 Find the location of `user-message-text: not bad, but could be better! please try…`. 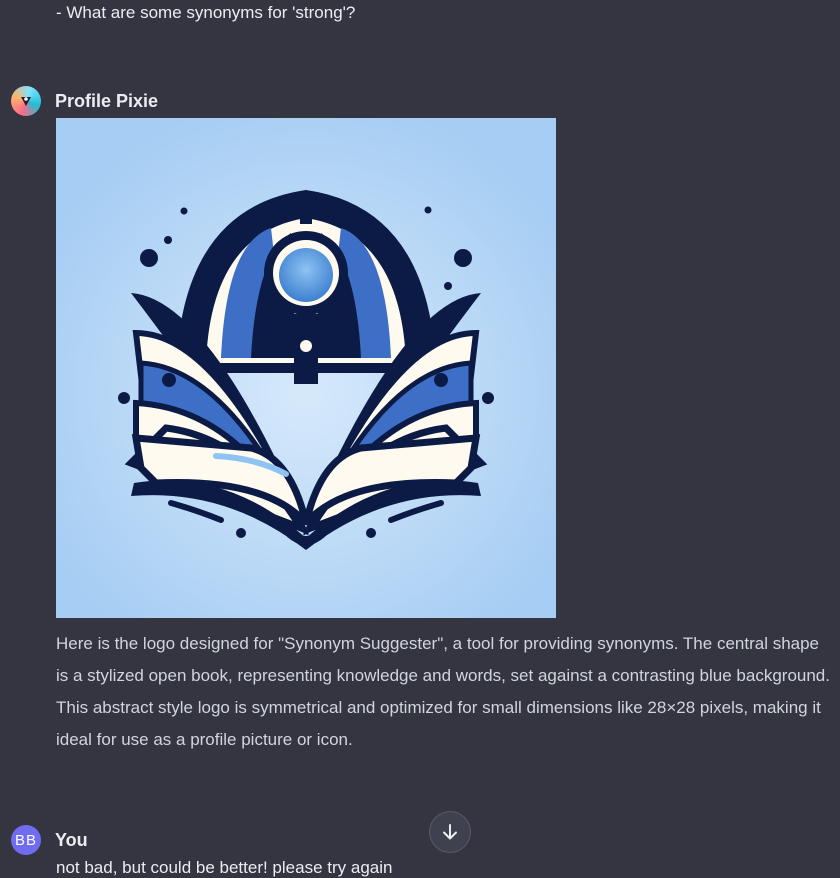

user-message-text: not bad, but could be better! please try… is located at coordinates (224, 867).